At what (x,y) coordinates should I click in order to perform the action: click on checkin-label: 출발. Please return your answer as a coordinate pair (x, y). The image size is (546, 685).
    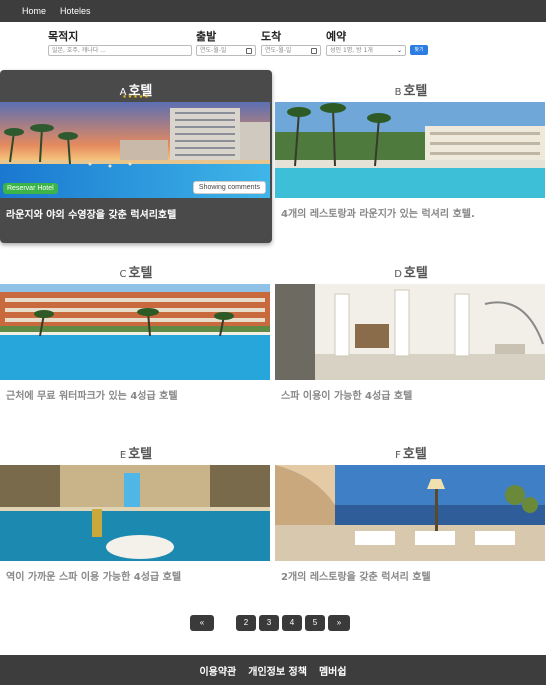
    Looking at the image, I should click on (206, 36).